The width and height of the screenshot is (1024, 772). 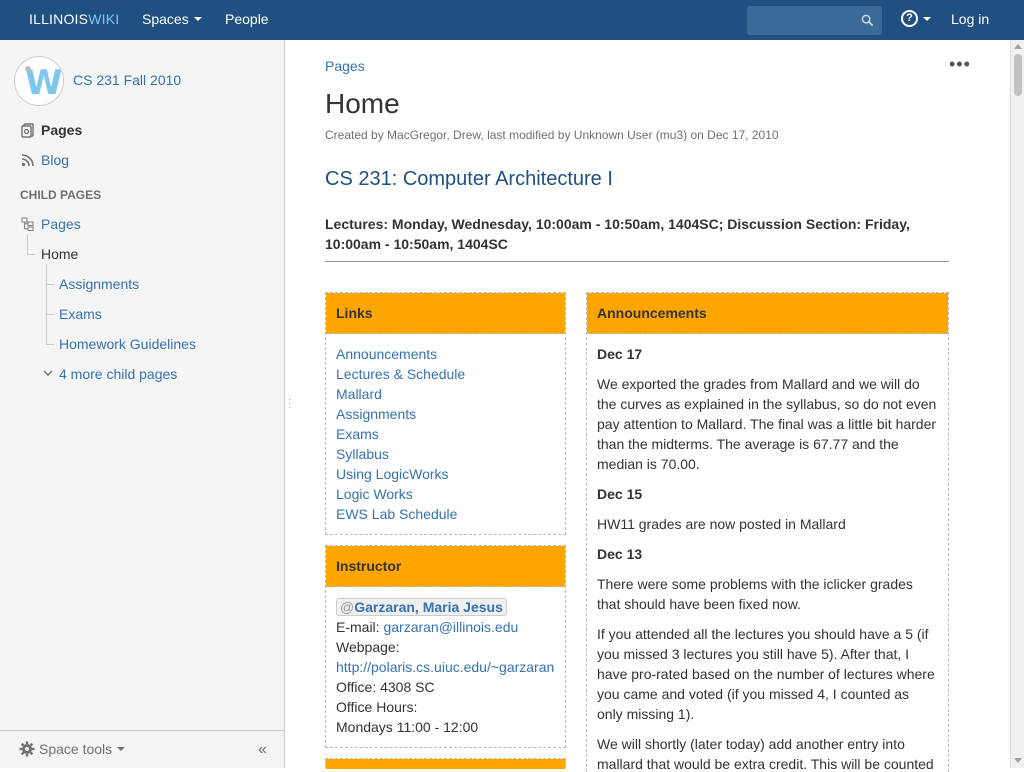 I want to click on pages-icon, so click(x=27, y=130).